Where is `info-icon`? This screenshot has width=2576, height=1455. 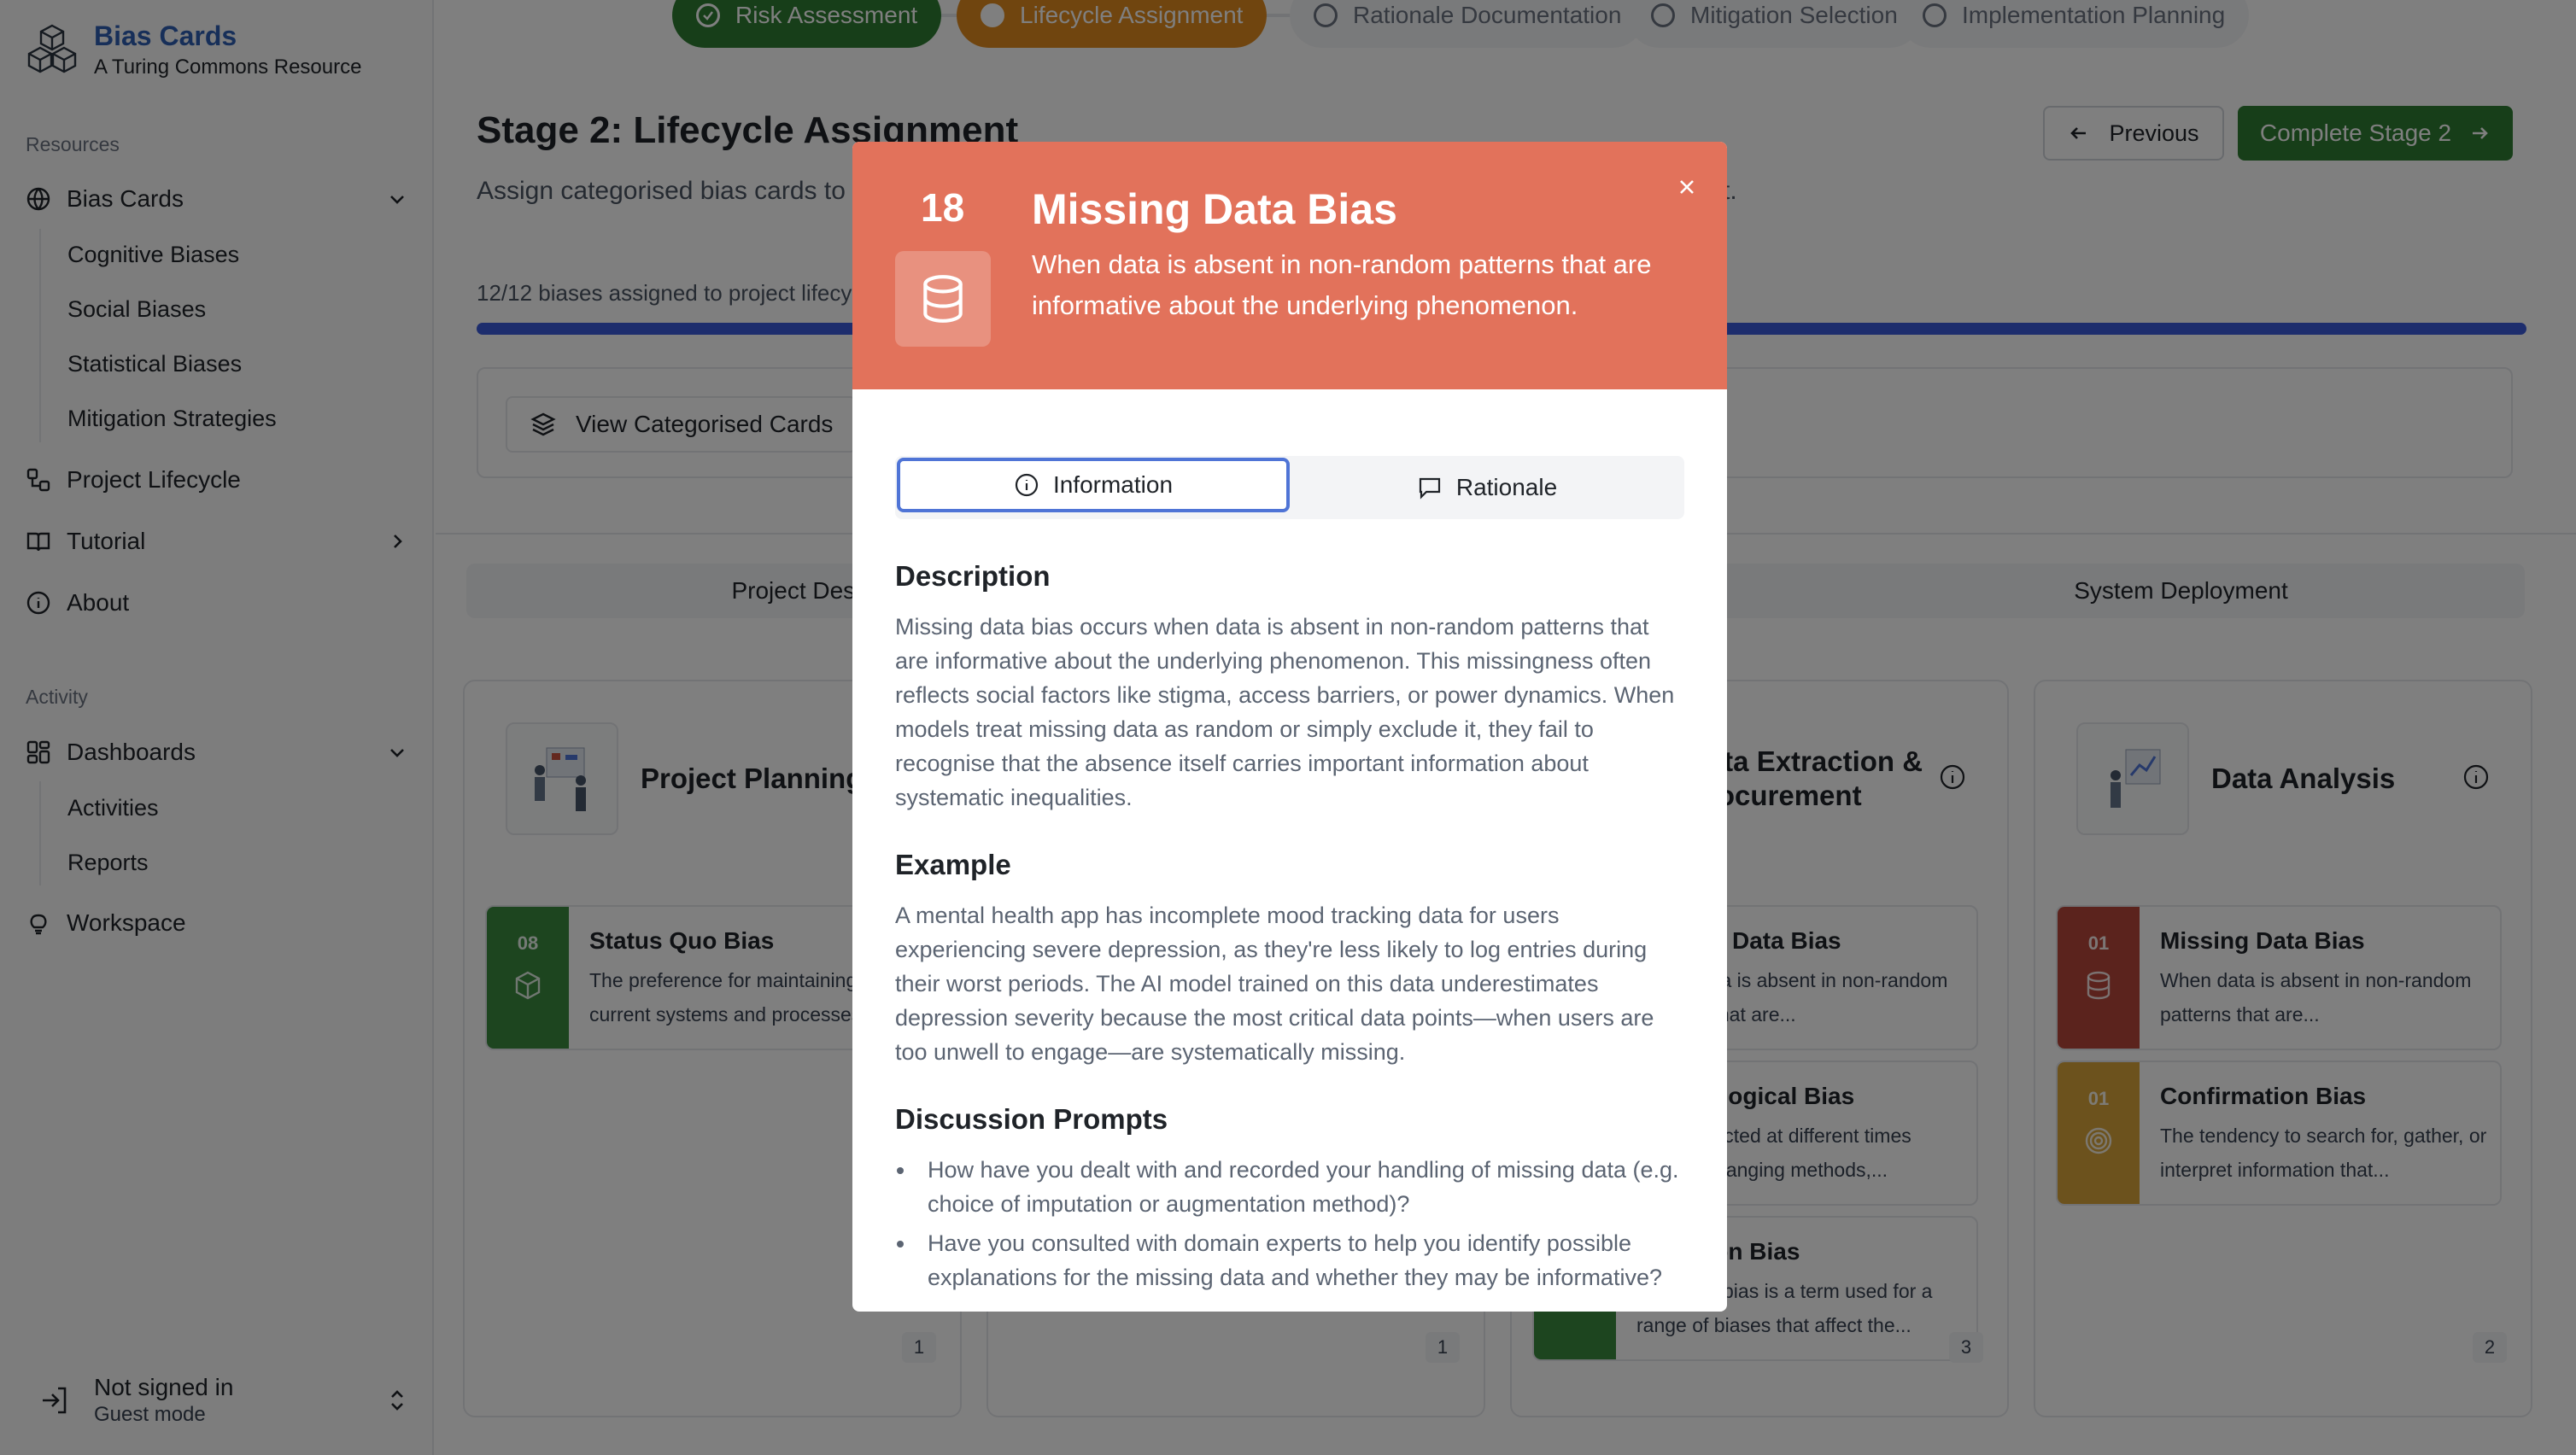
info-icon is located at coordinates (1027, 485).